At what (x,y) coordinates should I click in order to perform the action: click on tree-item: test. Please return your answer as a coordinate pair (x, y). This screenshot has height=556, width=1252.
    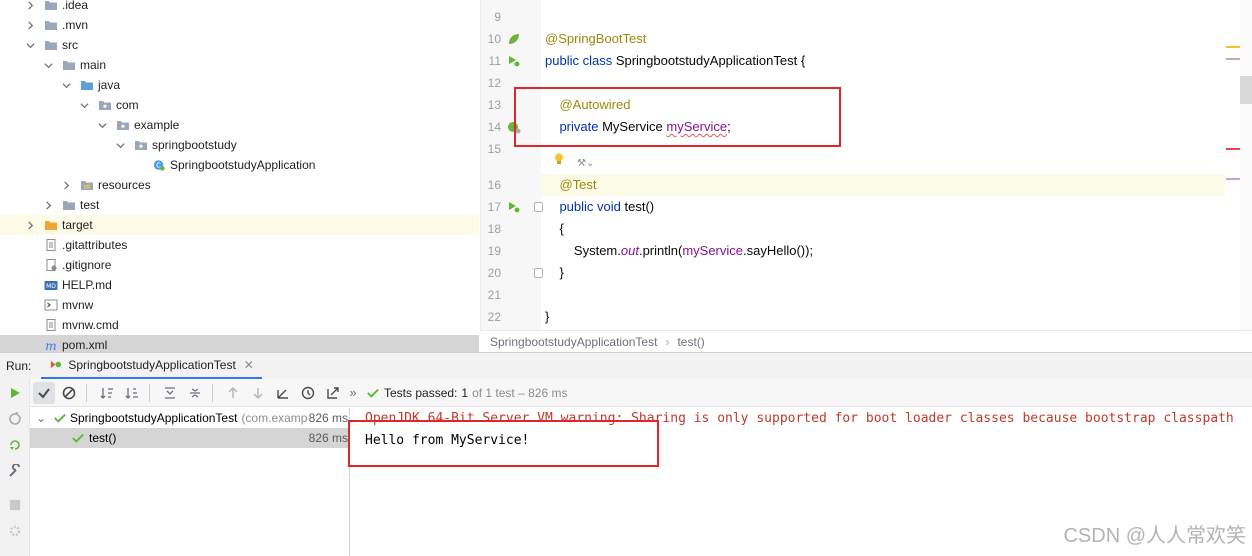
    Looking at the image, I should click on (239, 205).